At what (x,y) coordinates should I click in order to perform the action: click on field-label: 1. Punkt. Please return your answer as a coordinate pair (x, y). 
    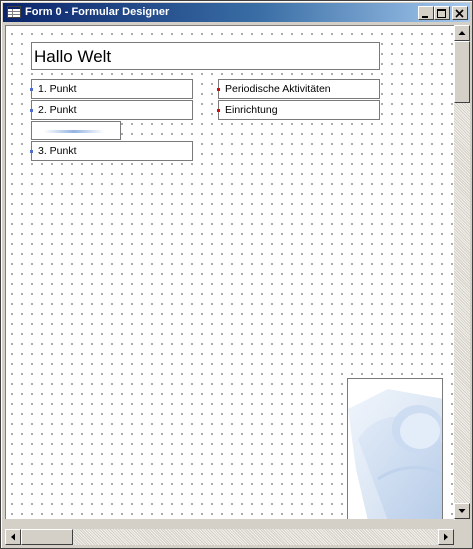
    Looking at the image, I should click on (57, 89).